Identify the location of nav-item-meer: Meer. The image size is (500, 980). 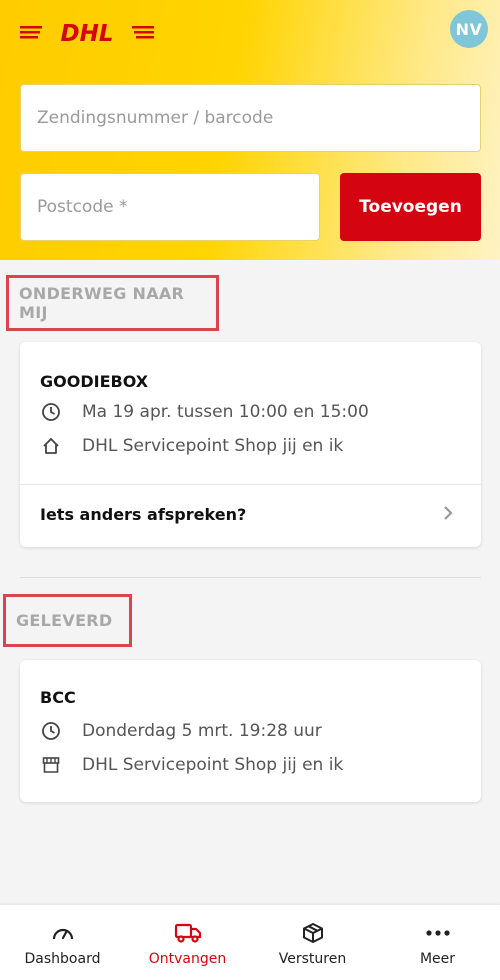
(437, 942).